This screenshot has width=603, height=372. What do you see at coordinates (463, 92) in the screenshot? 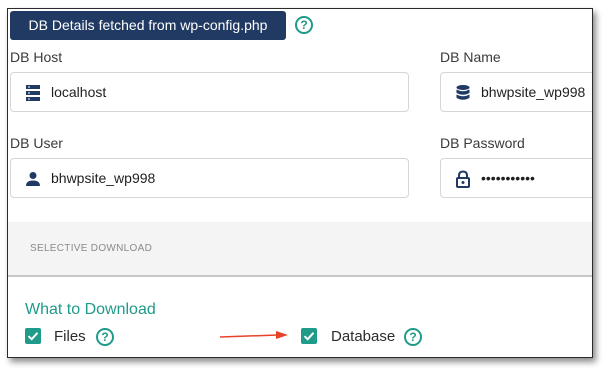
I see `database-icon` at bounding box center [463, 92].